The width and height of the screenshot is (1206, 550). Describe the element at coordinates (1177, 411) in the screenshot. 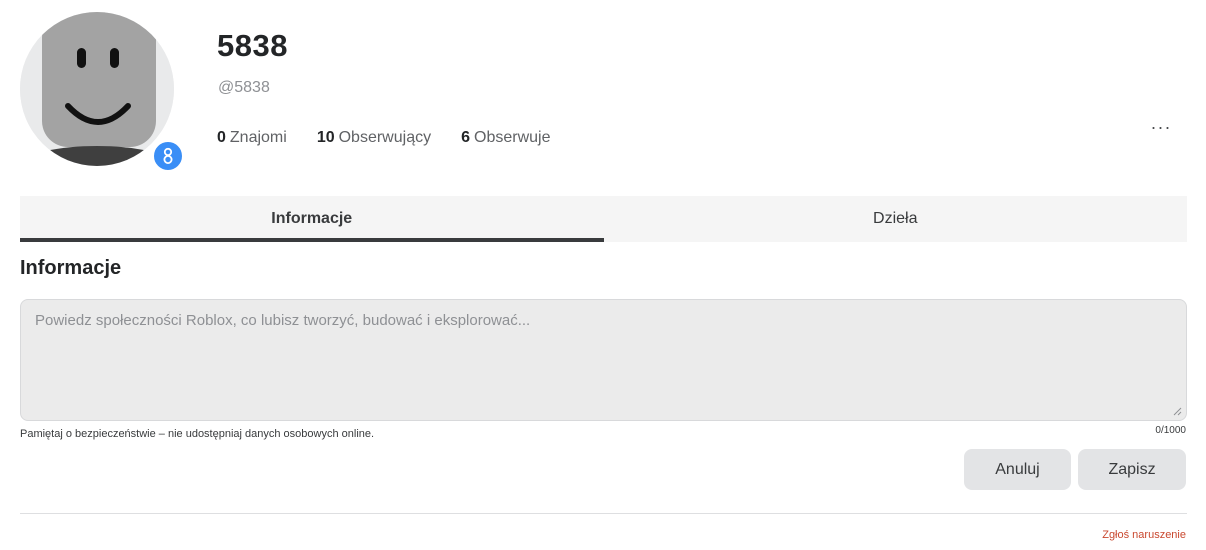

I see `resize-handle-icon` at that location.